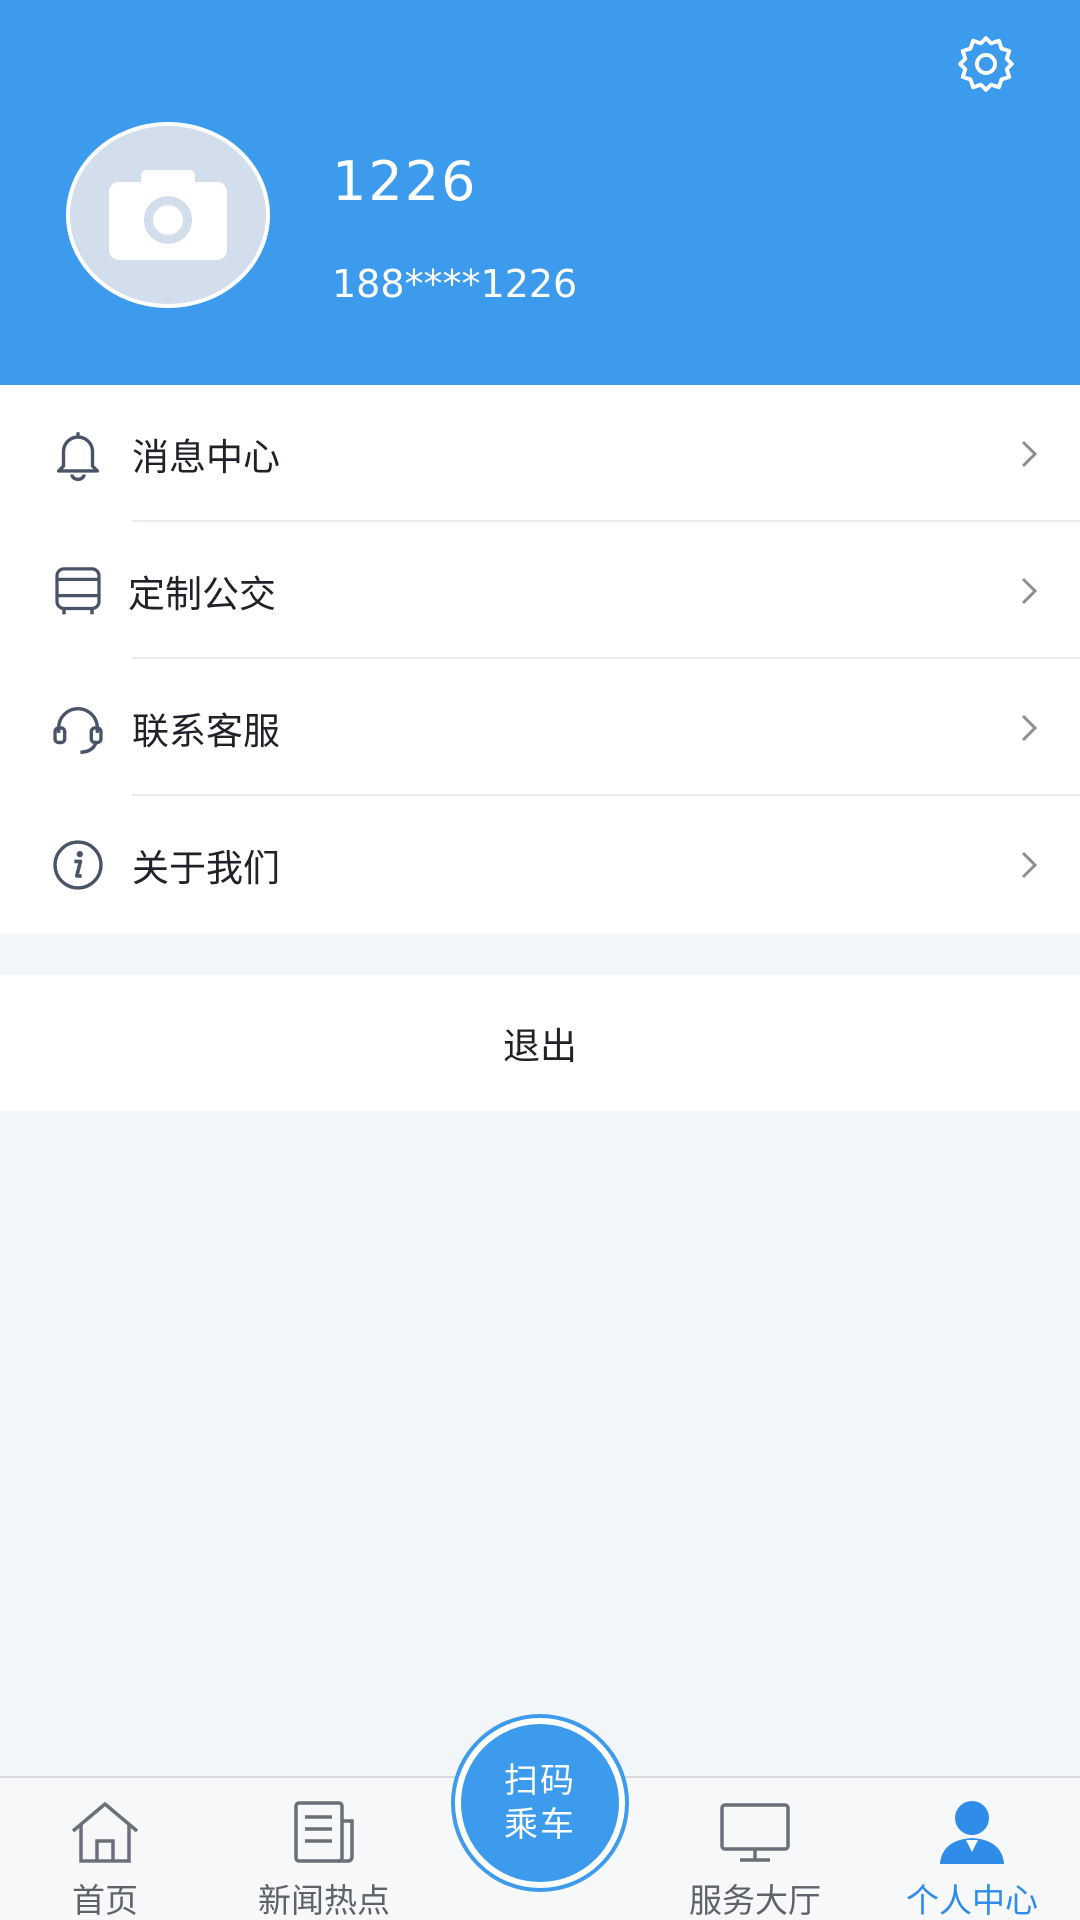 The image size is (1080, 1920). I want to click on settings-button, so click(986, 64).